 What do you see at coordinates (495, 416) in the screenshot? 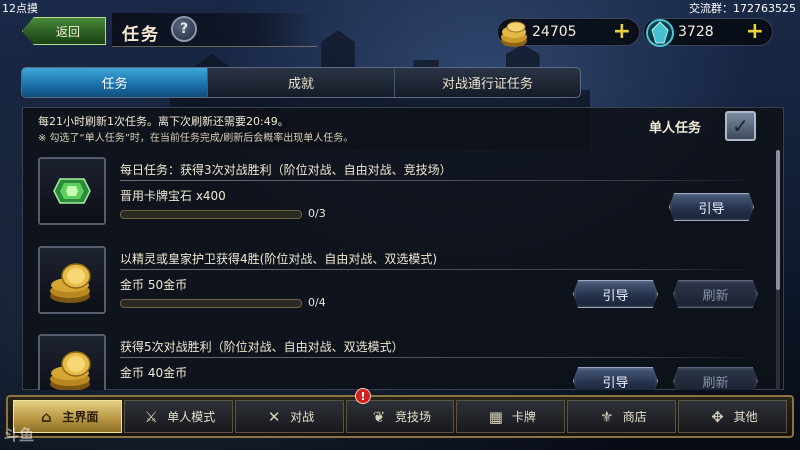
I see `cards-icon: ▦` at bounding box center [495, 416].